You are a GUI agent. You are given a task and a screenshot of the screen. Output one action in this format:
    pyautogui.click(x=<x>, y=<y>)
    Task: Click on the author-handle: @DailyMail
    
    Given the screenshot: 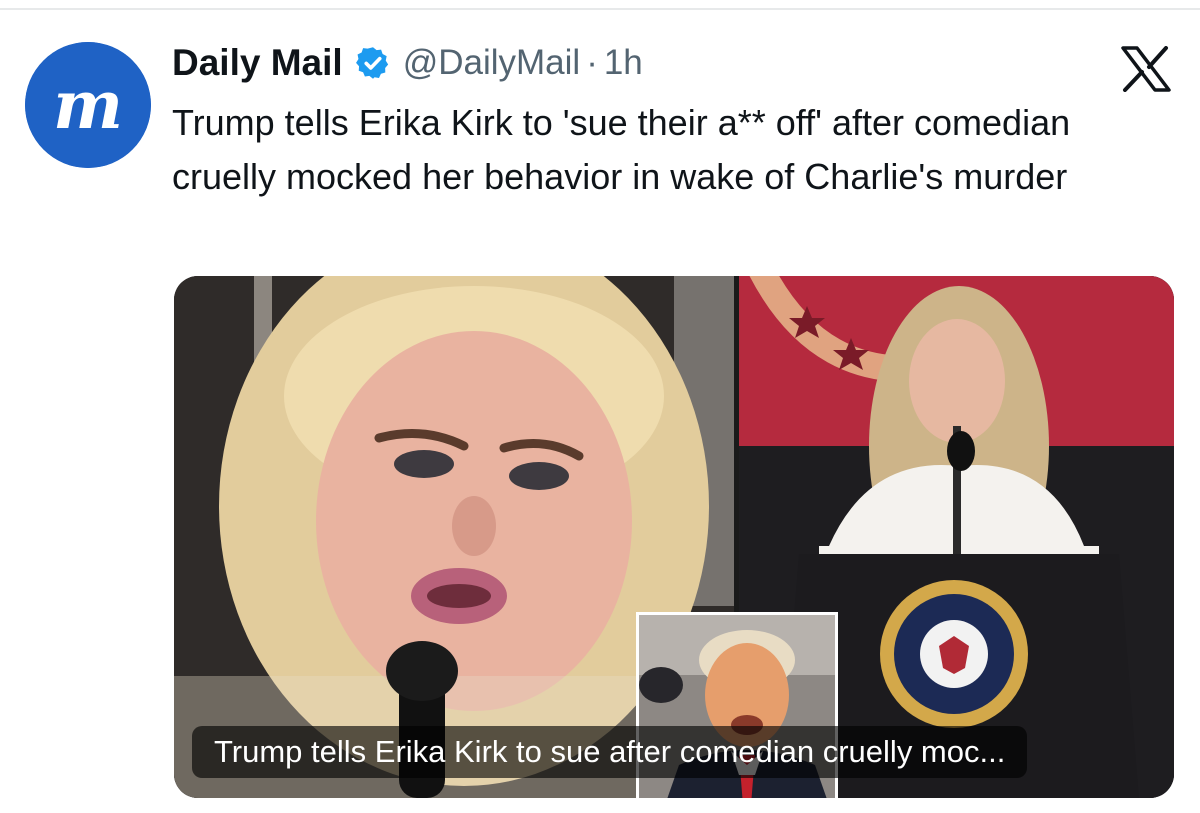 What is the action you would take?
    pyautogui.click(x=492, y=63)
    